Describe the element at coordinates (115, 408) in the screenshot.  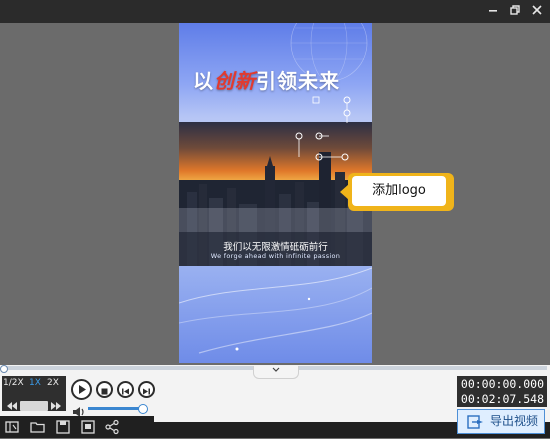
I see `volume-slider` at that location.